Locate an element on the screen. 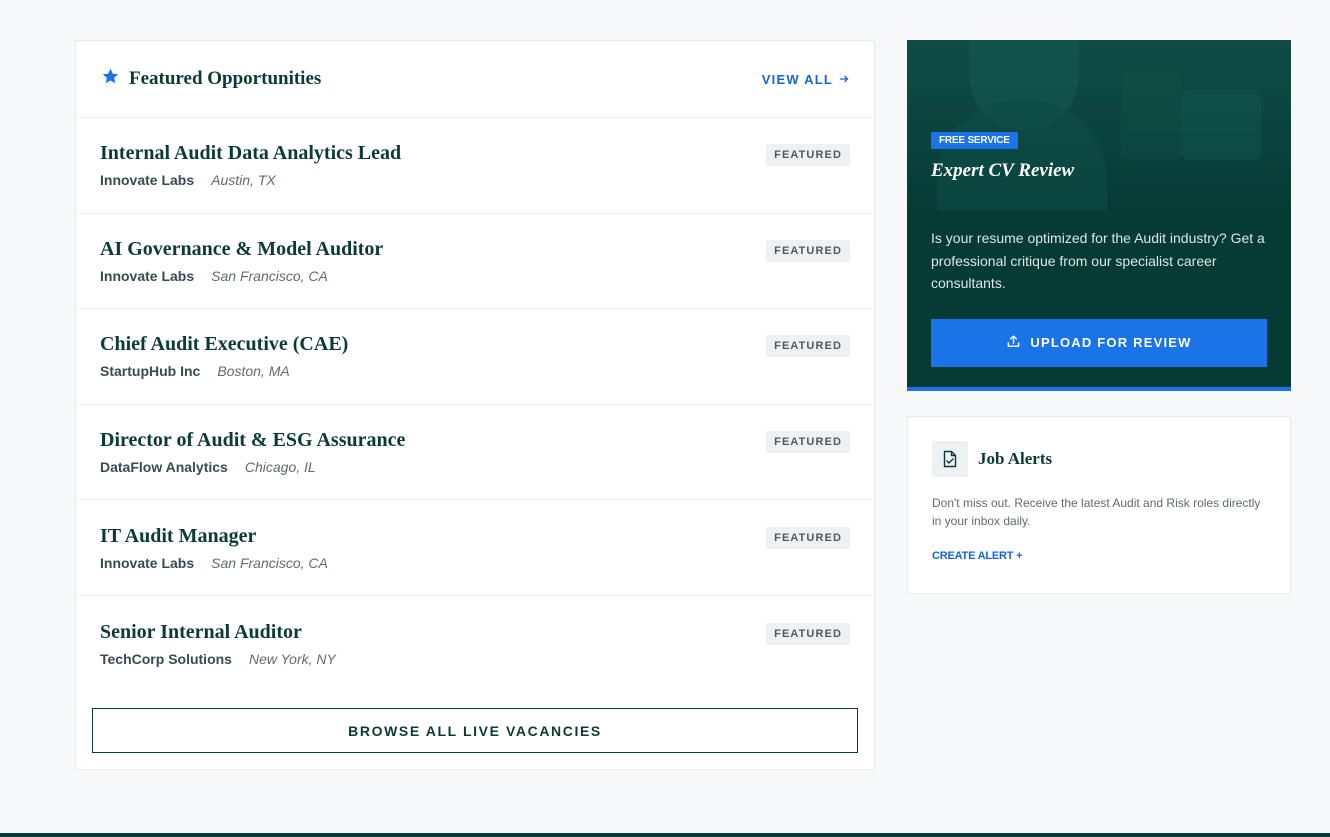  browse-wrap: BROWSE ALL LIVE VACANCIES is located at coordinates (475, 730).